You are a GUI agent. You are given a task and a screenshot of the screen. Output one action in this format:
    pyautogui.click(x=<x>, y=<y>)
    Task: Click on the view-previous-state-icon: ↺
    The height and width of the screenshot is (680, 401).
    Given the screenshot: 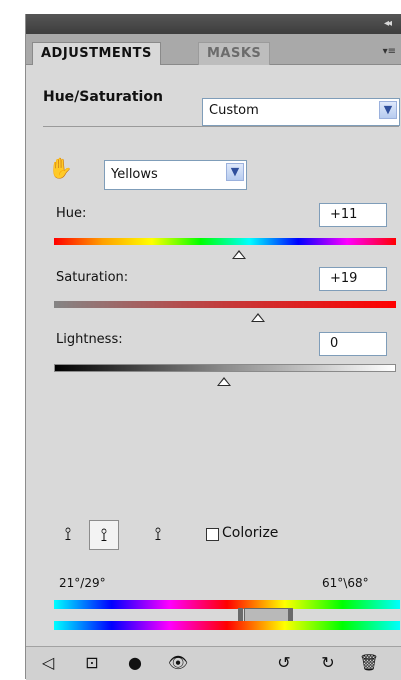 What is the action you would take?
    pyautogui.click(x=284, y=663)
    